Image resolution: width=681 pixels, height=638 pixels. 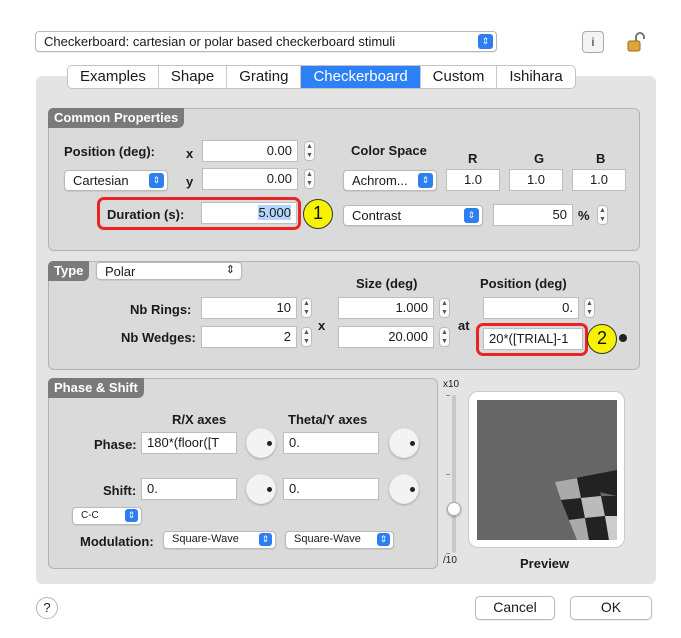 I want to click on duration-highlight, so click(x=199, y=213).